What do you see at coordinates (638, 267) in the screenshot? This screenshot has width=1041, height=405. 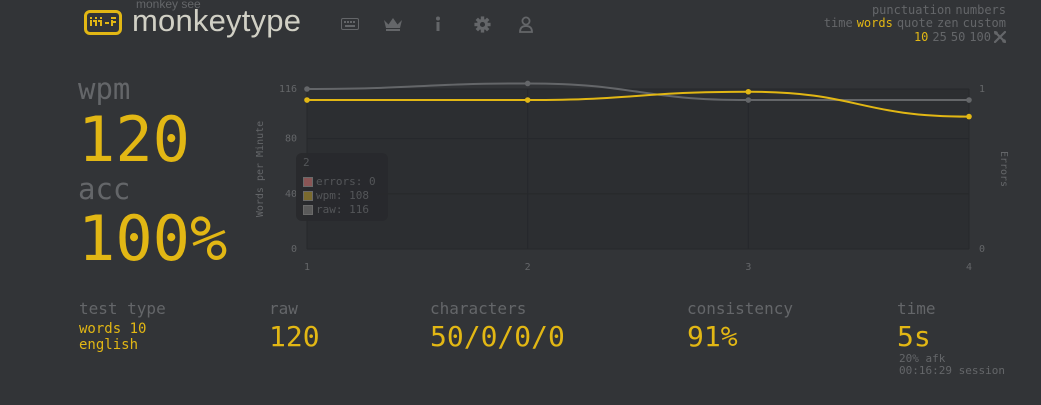 I see `chart-x-ticks: 1 2 3 4` at bounding box center [638, 267].